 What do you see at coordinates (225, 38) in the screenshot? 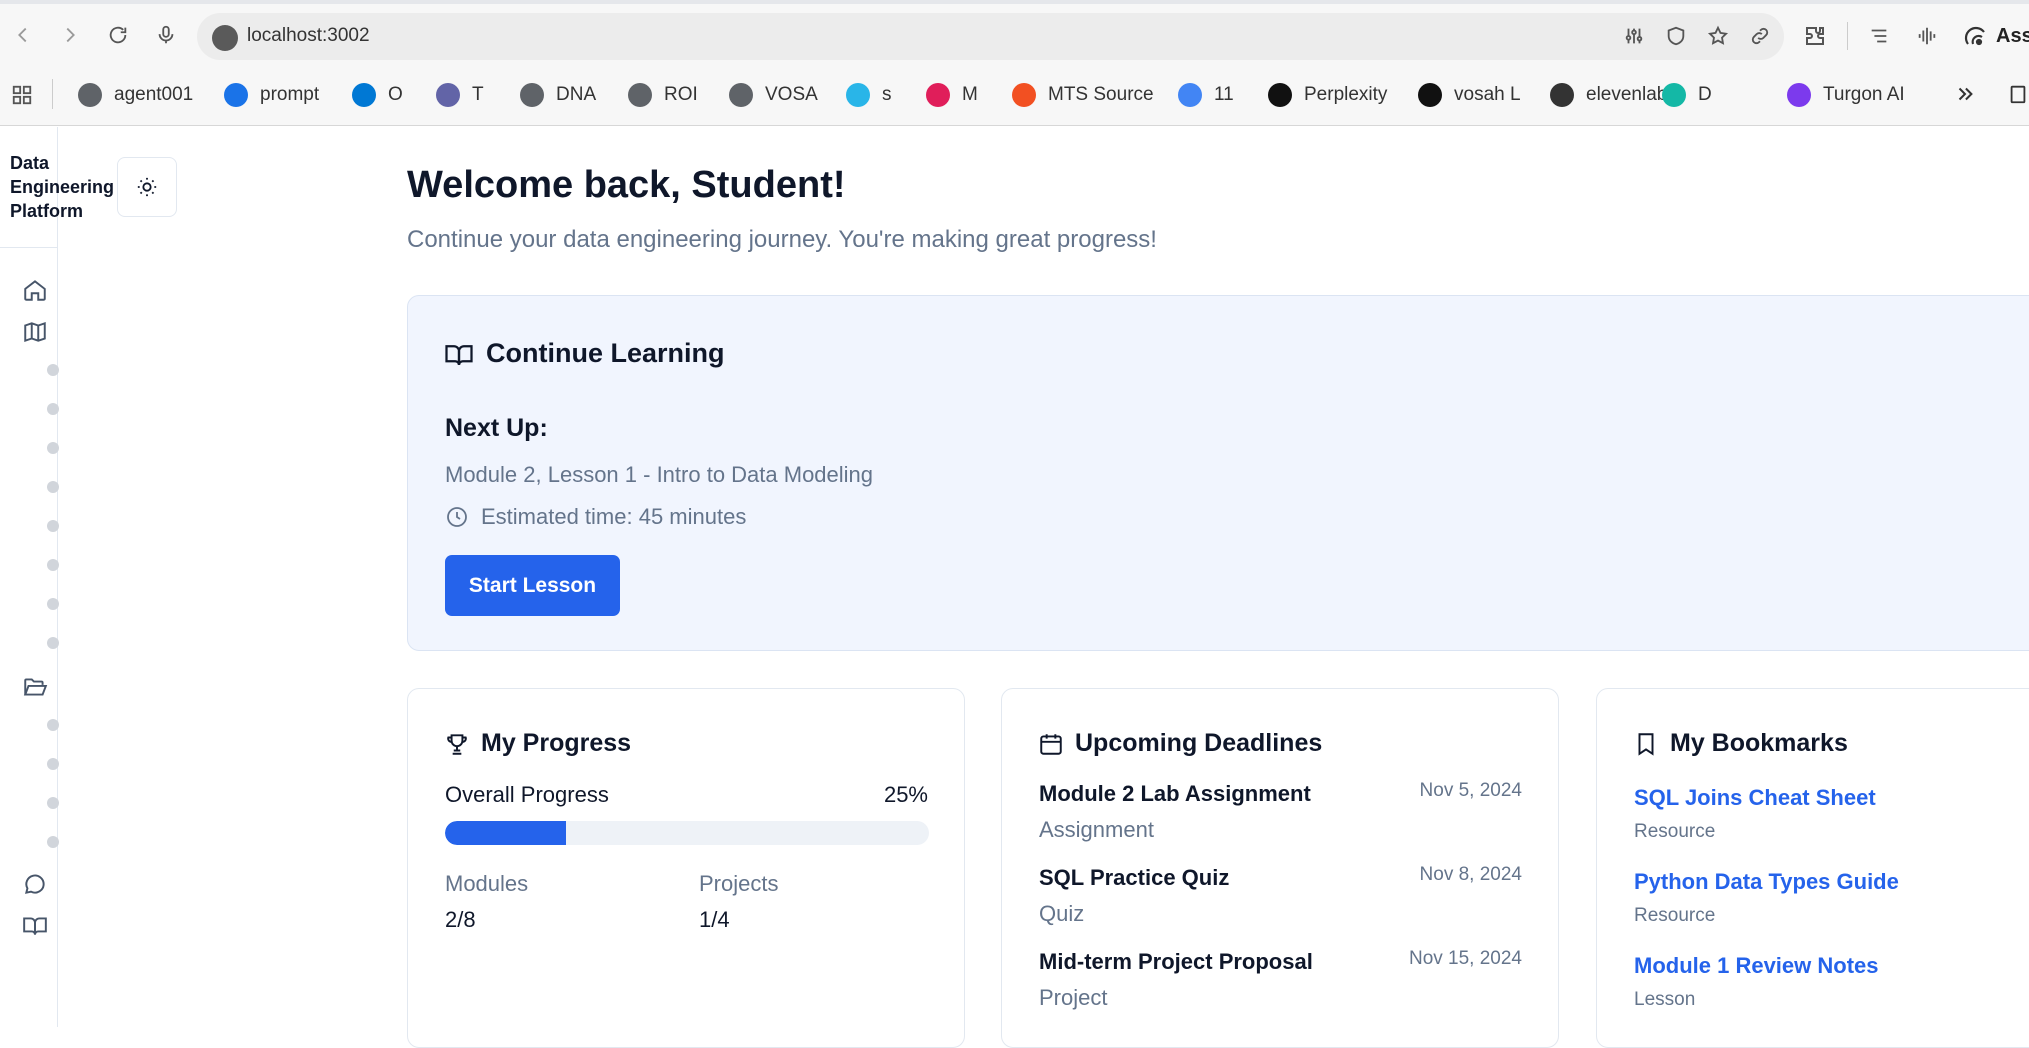
I see `site-info-icon` at bounding box center [225, 38].